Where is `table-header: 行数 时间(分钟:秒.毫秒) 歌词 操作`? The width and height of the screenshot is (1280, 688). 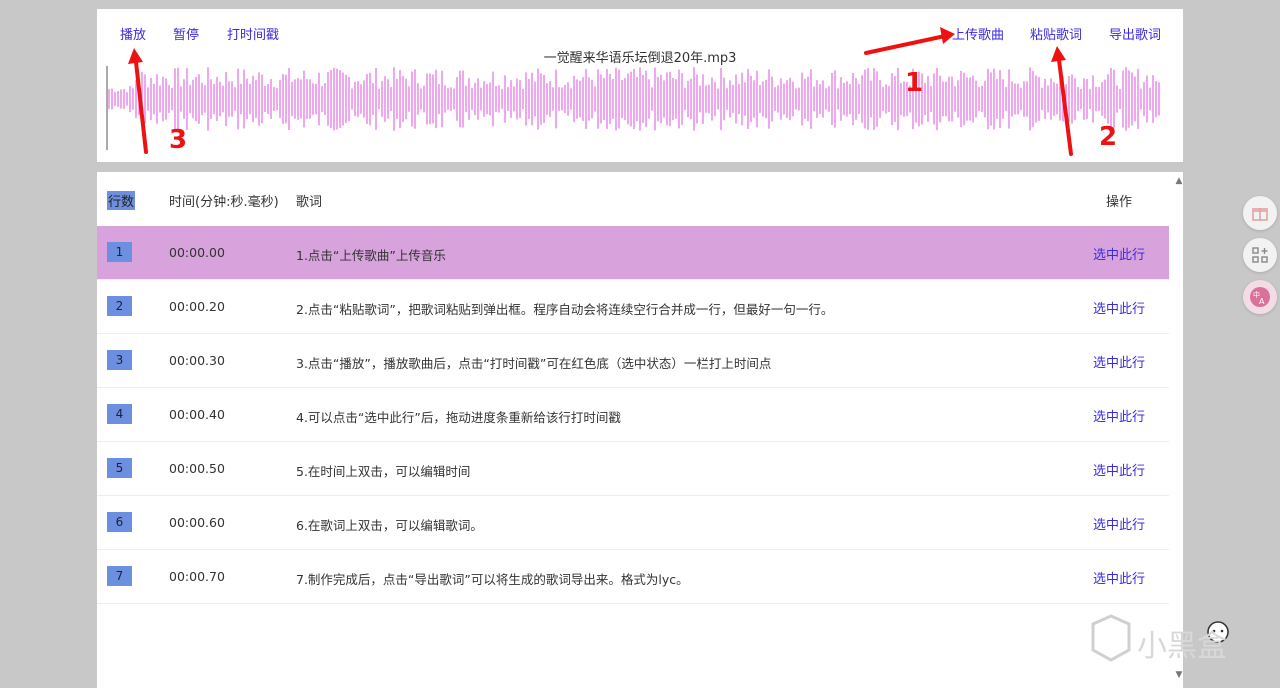 table-header: 行数 时间(分钟:秒.毫秒) 歌词 操作 is located at coordinates (633, 199).